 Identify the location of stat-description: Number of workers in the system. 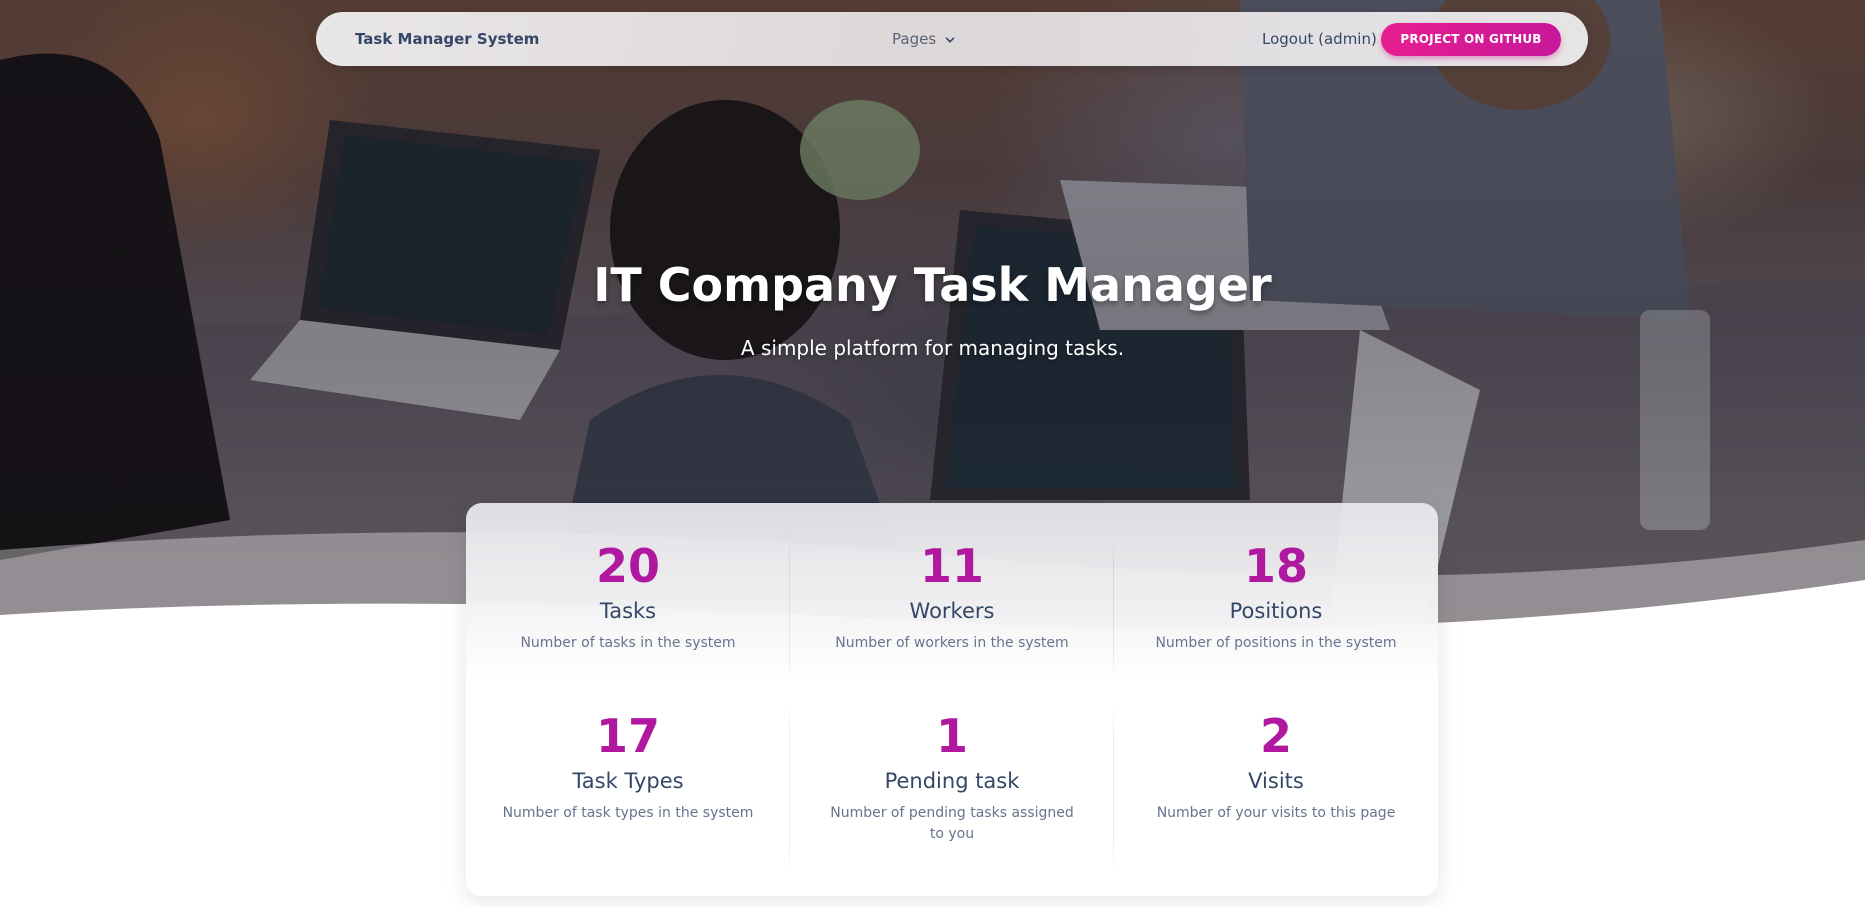
(952, 643).